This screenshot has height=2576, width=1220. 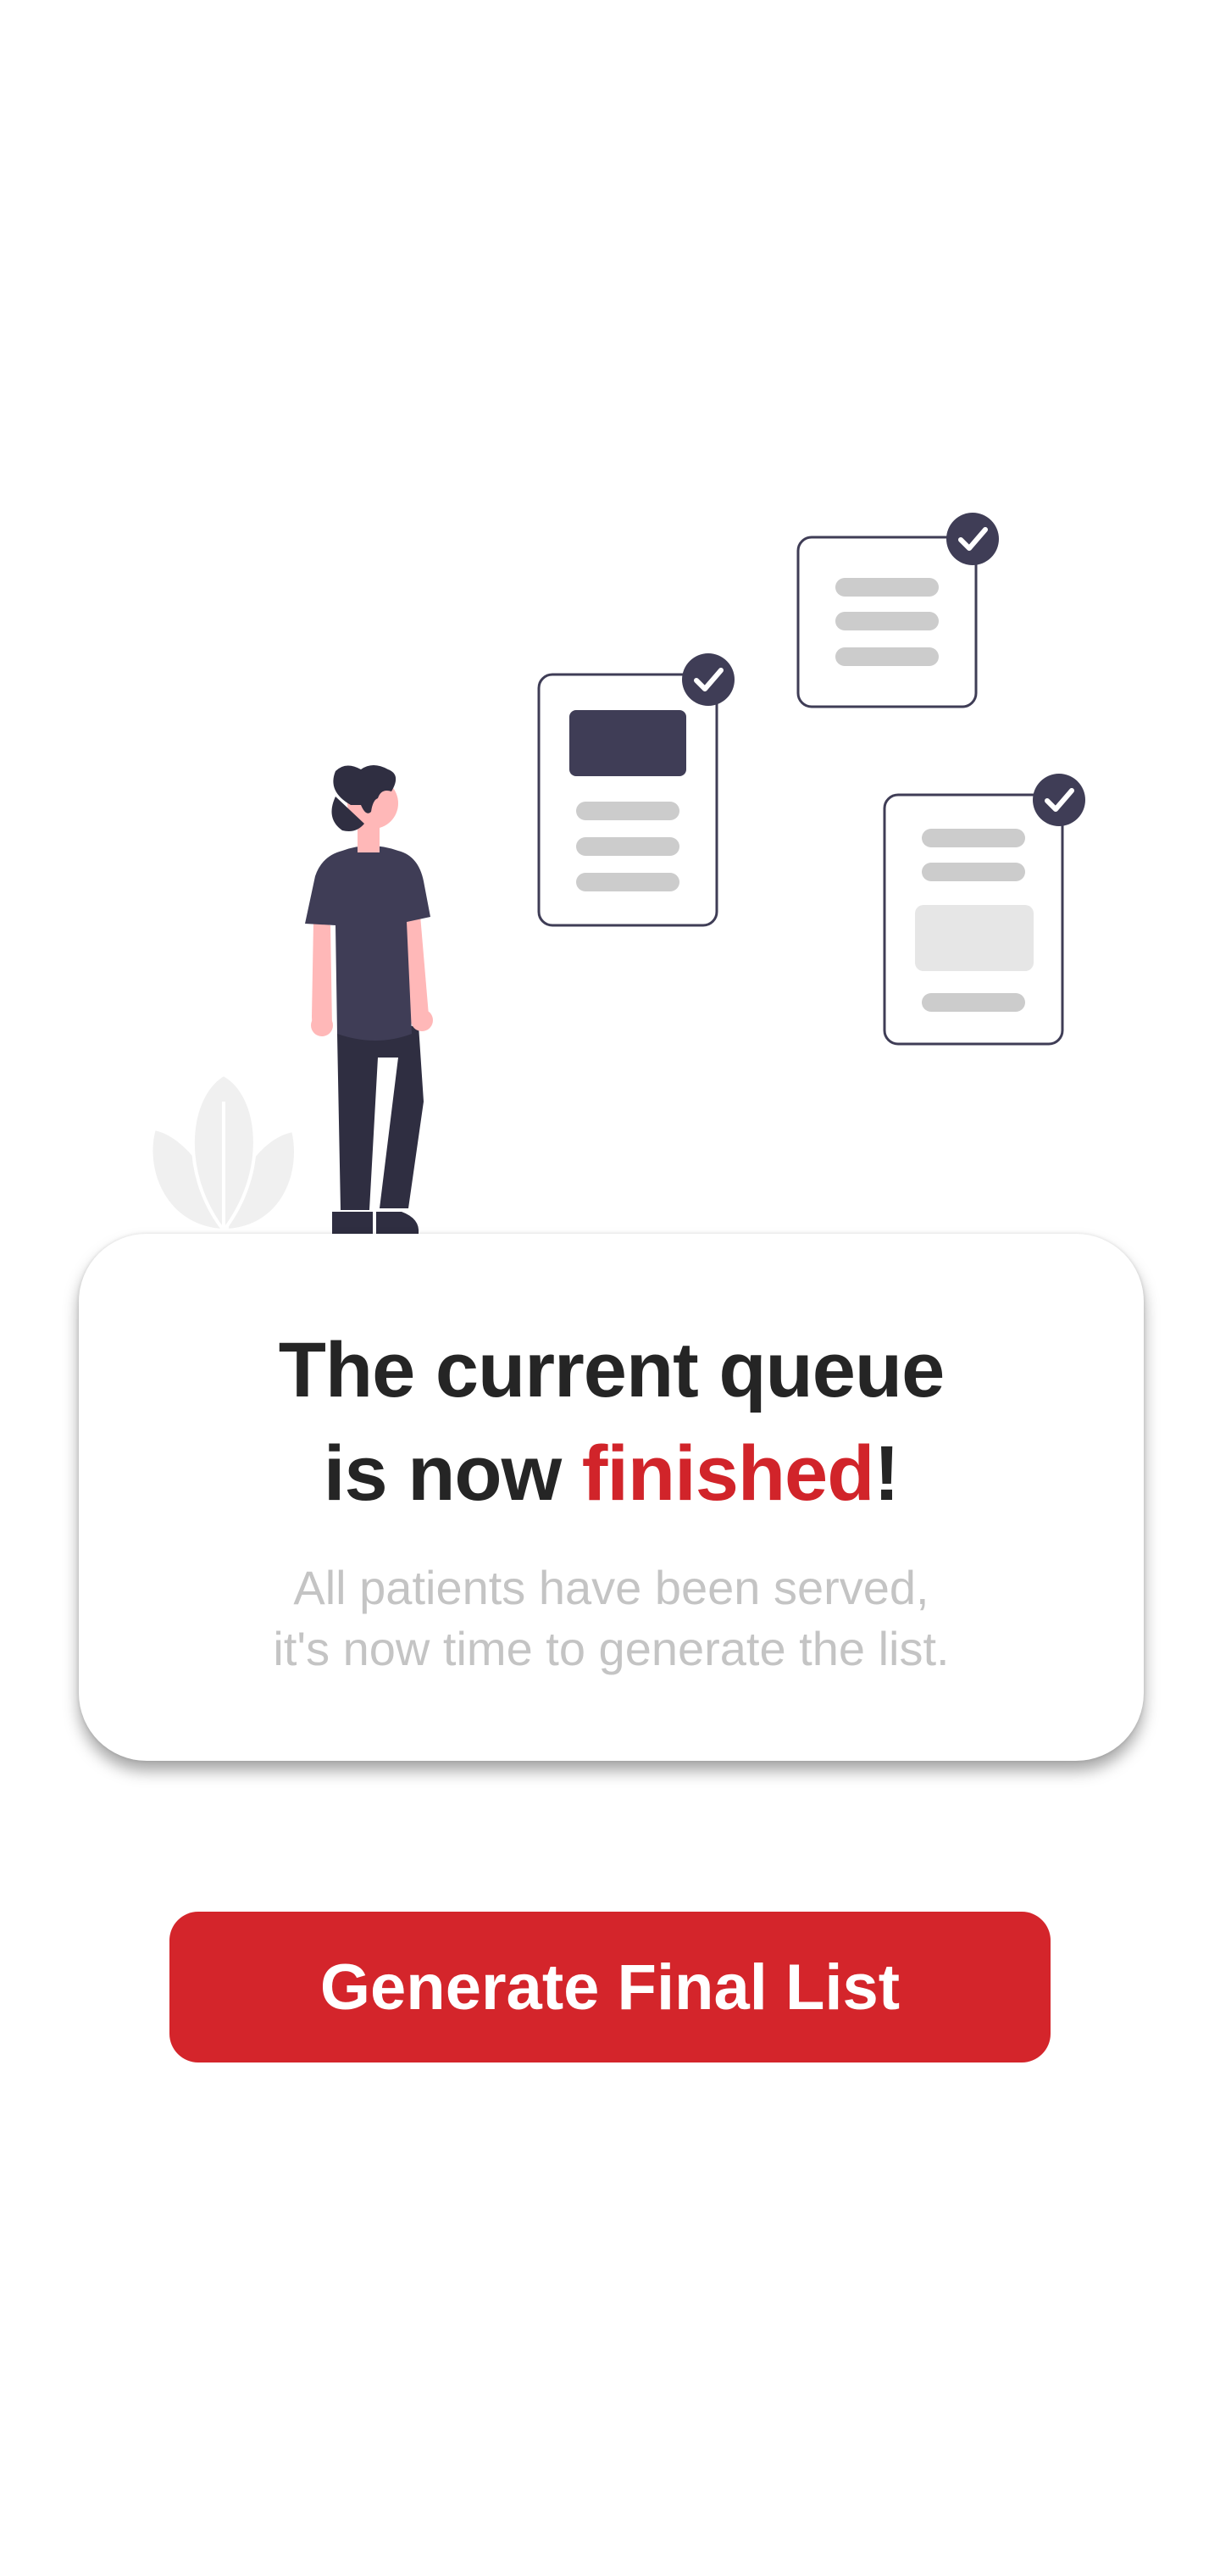 What do you see at coordinates (610, 1987) in the screenshot?
I see `generate-final-list-button: Generate Final List` at bounding box center [610, 1987].